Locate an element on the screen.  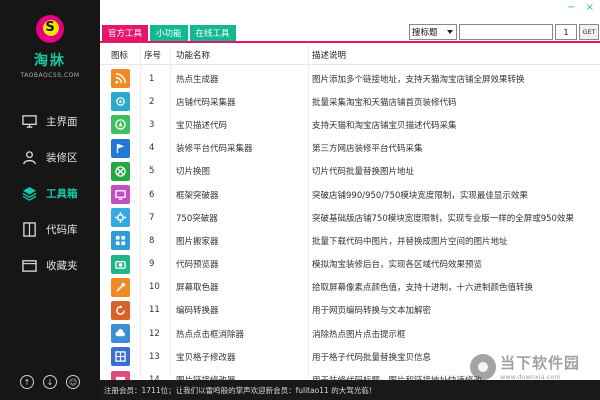
row-name: 750突破器 is located at coordinates (239, 218).